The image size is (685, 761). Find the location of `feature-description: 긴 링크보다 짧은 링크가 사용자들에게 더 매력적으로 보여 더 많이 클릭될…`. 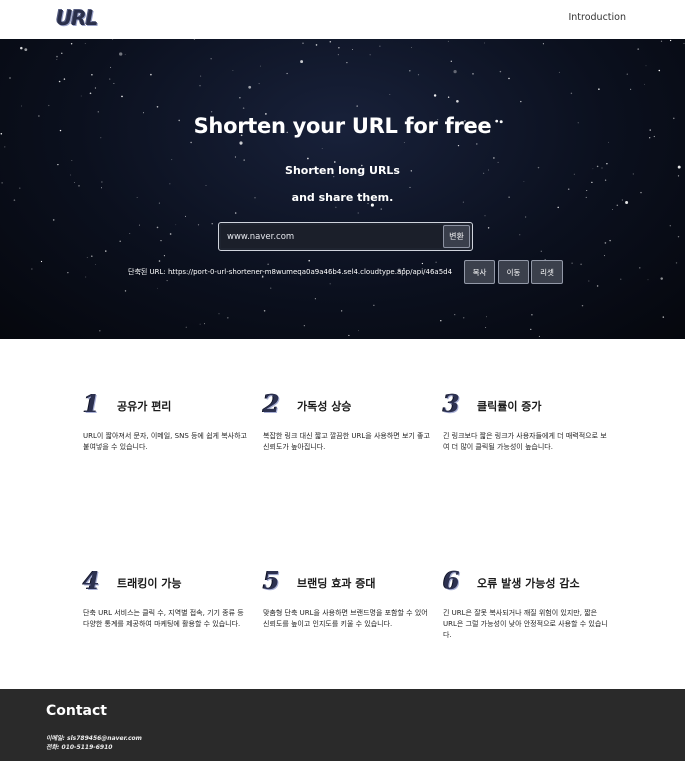

feature-description: 긴 링크보다 짧은 링크가 사용자들에게 더 매력적으로 보여 더 많이 클릭될… is located at coordinates (525, 441).